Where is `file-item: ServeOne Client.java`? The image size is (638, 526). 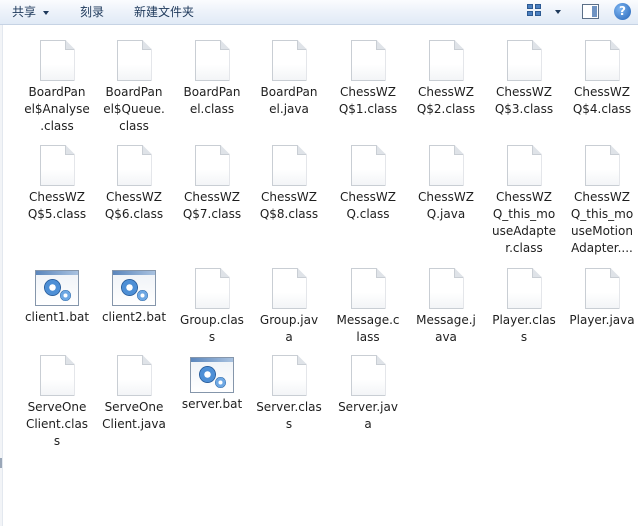 file-item: ServeOne Client.java is located at coordinates (134, 394).